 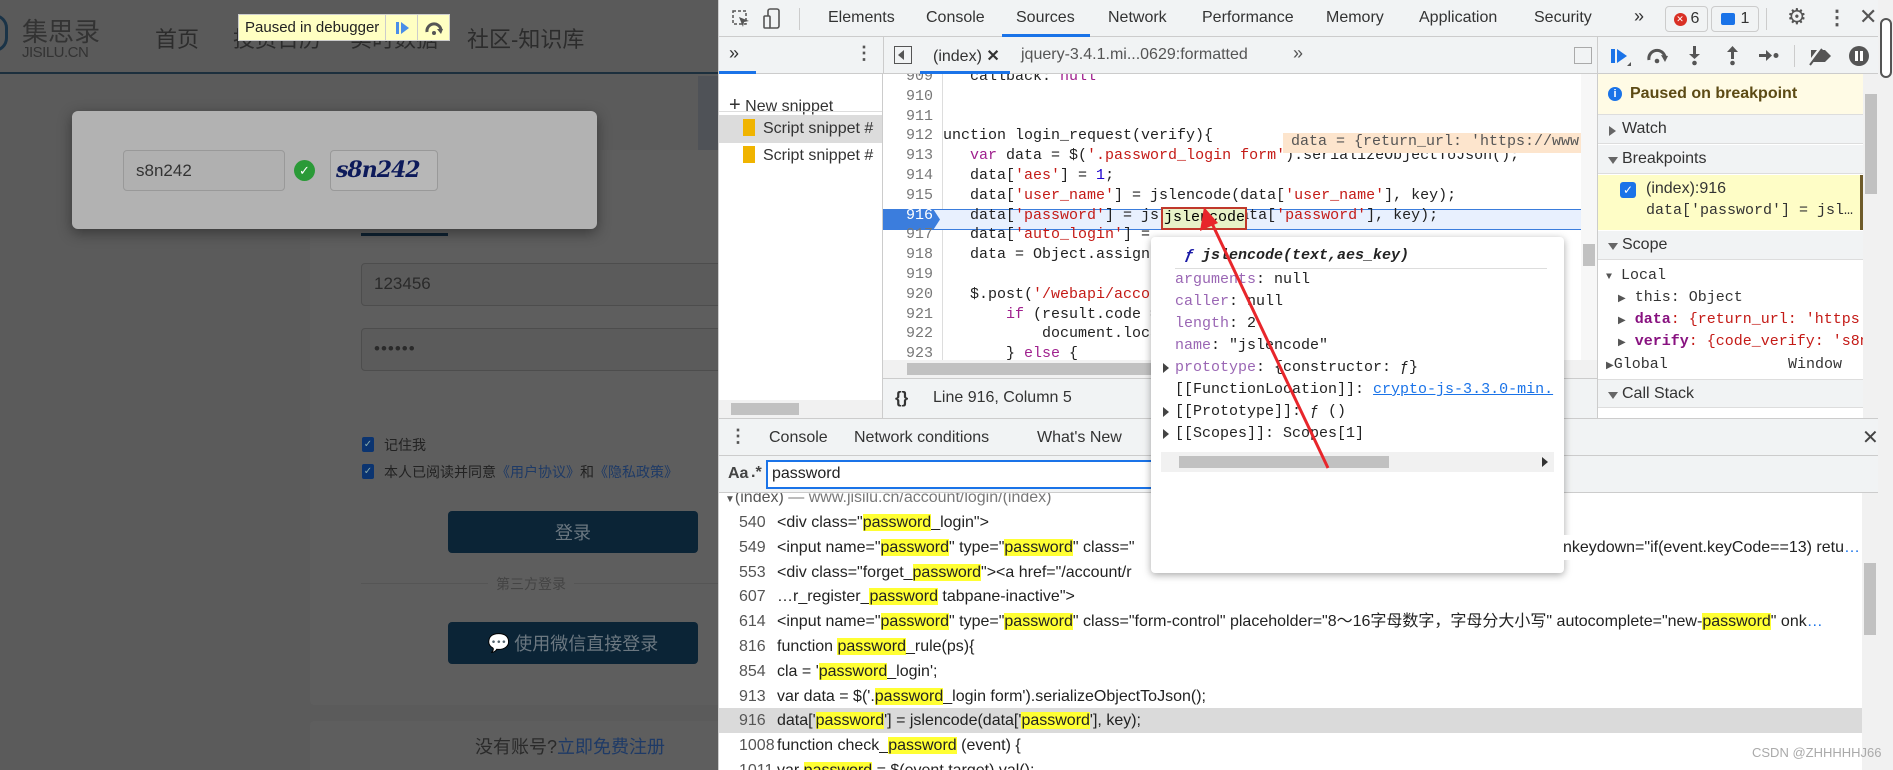 What do you see at coordinates (734, 53) in the screenshot?
I see `navigator-more-icon: »` at bounding box center [734, 53].